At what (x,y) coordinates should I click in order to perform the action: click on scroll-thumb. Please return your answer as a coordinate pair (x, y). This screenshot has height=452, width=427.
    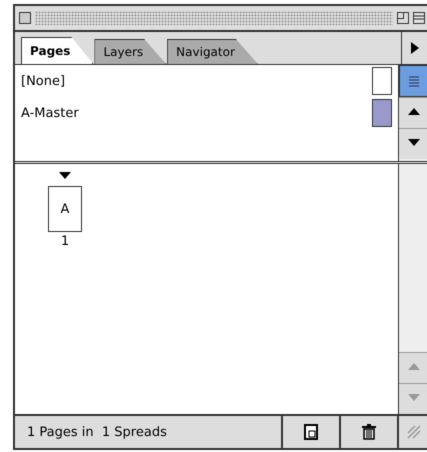
    Looking at the image, I should click on (413, 81).